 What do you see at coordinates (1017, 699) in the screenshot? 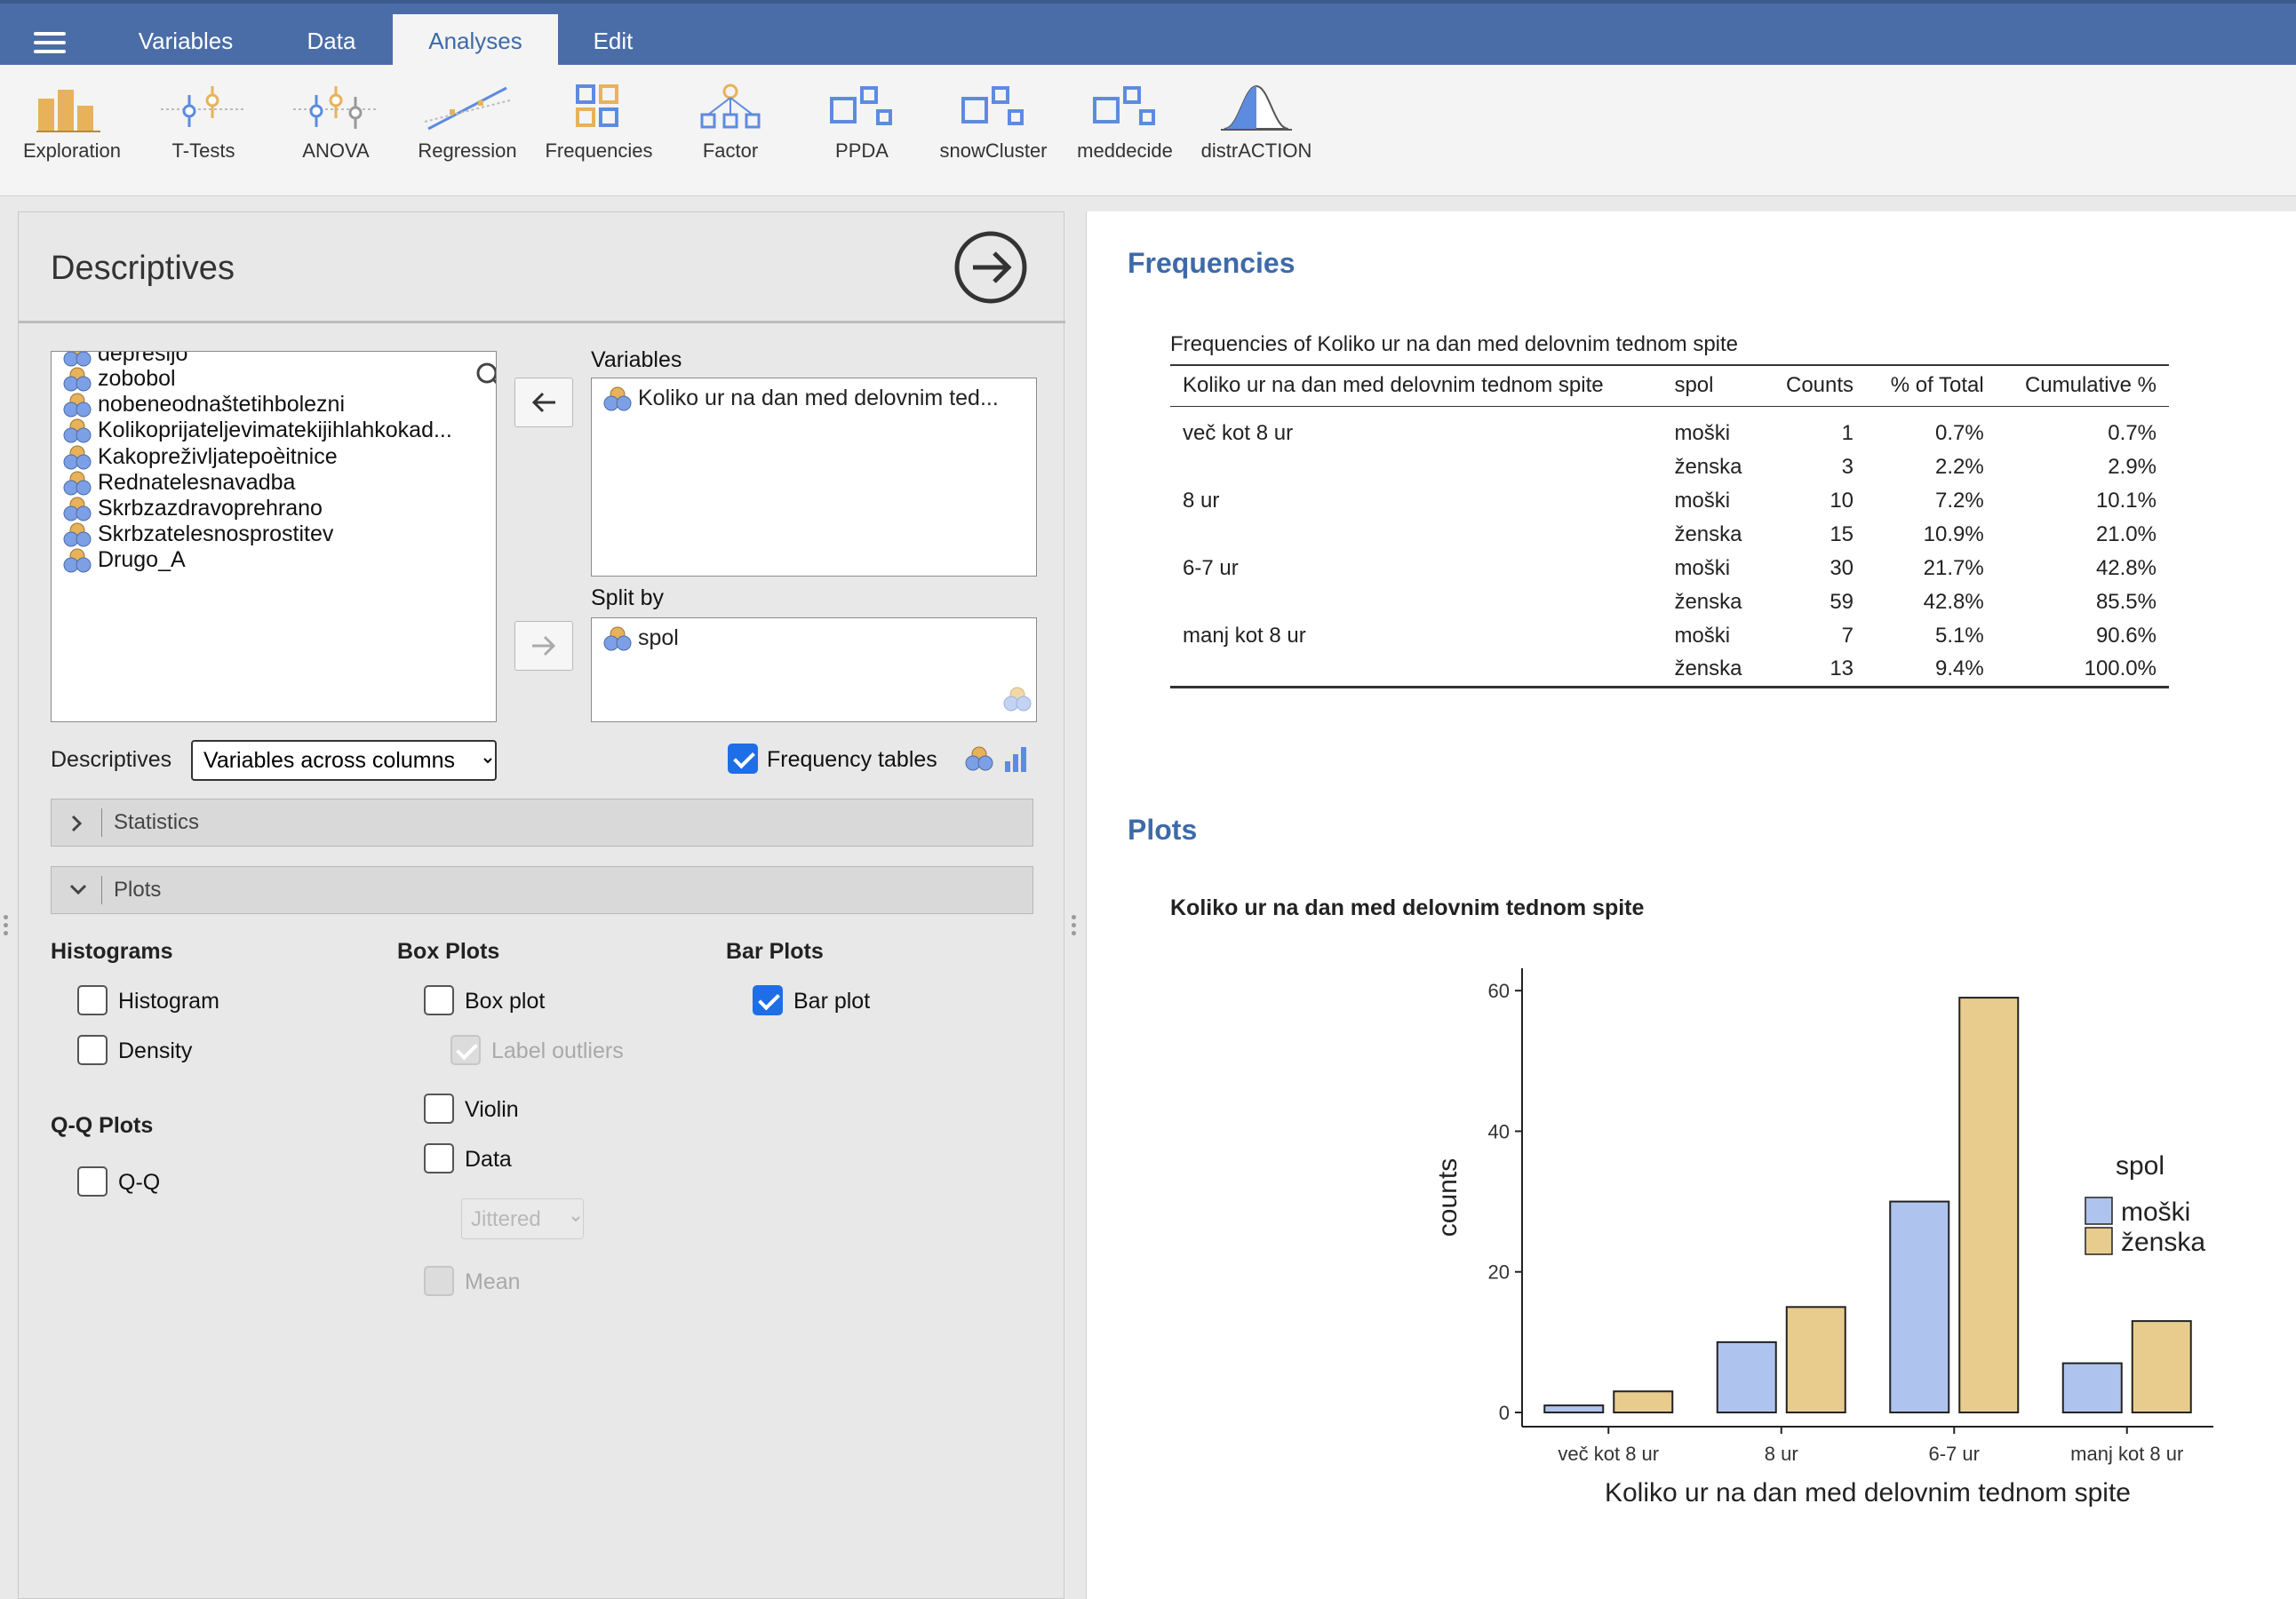
I see `nominal-type-icon` at bounding box center [1017, 699].